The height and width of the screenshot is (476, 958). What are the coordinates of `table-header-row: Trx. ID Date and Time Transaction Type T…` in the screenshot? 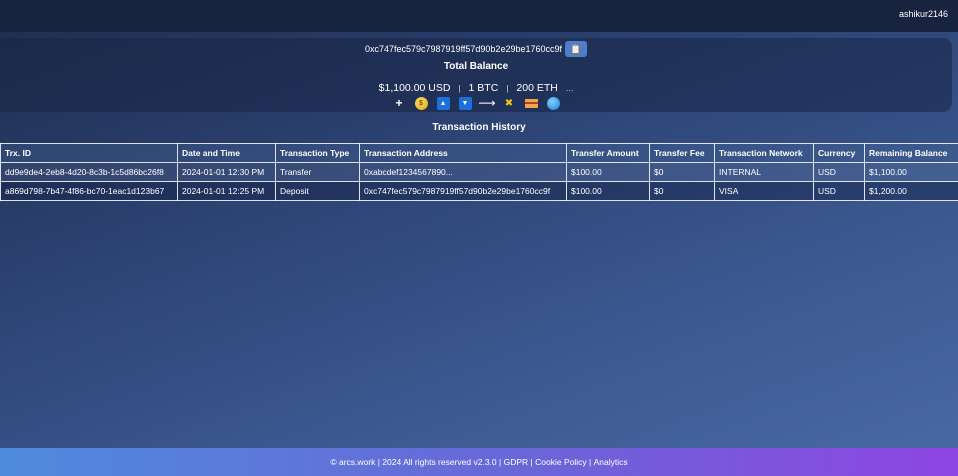 It's located at (479, 153).